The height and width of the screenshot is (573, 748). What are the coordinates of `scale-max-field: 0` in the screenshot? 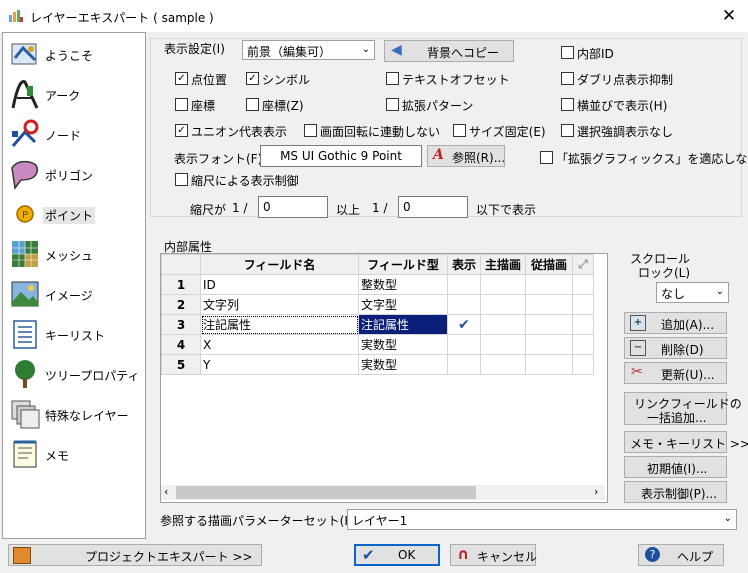 It's located at (433, 207).